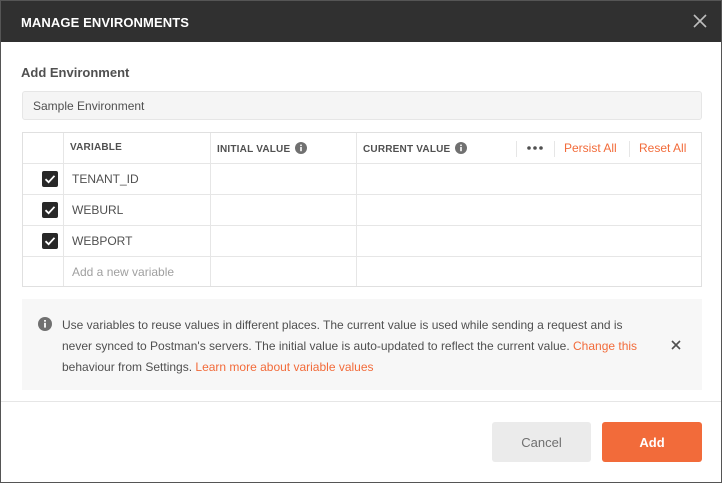 This screenshot has width=722, height=483. Describe the element at coordinates (284, 367) in the screenshot. I see `learn-more-link: Learn more about variable values` at that location.